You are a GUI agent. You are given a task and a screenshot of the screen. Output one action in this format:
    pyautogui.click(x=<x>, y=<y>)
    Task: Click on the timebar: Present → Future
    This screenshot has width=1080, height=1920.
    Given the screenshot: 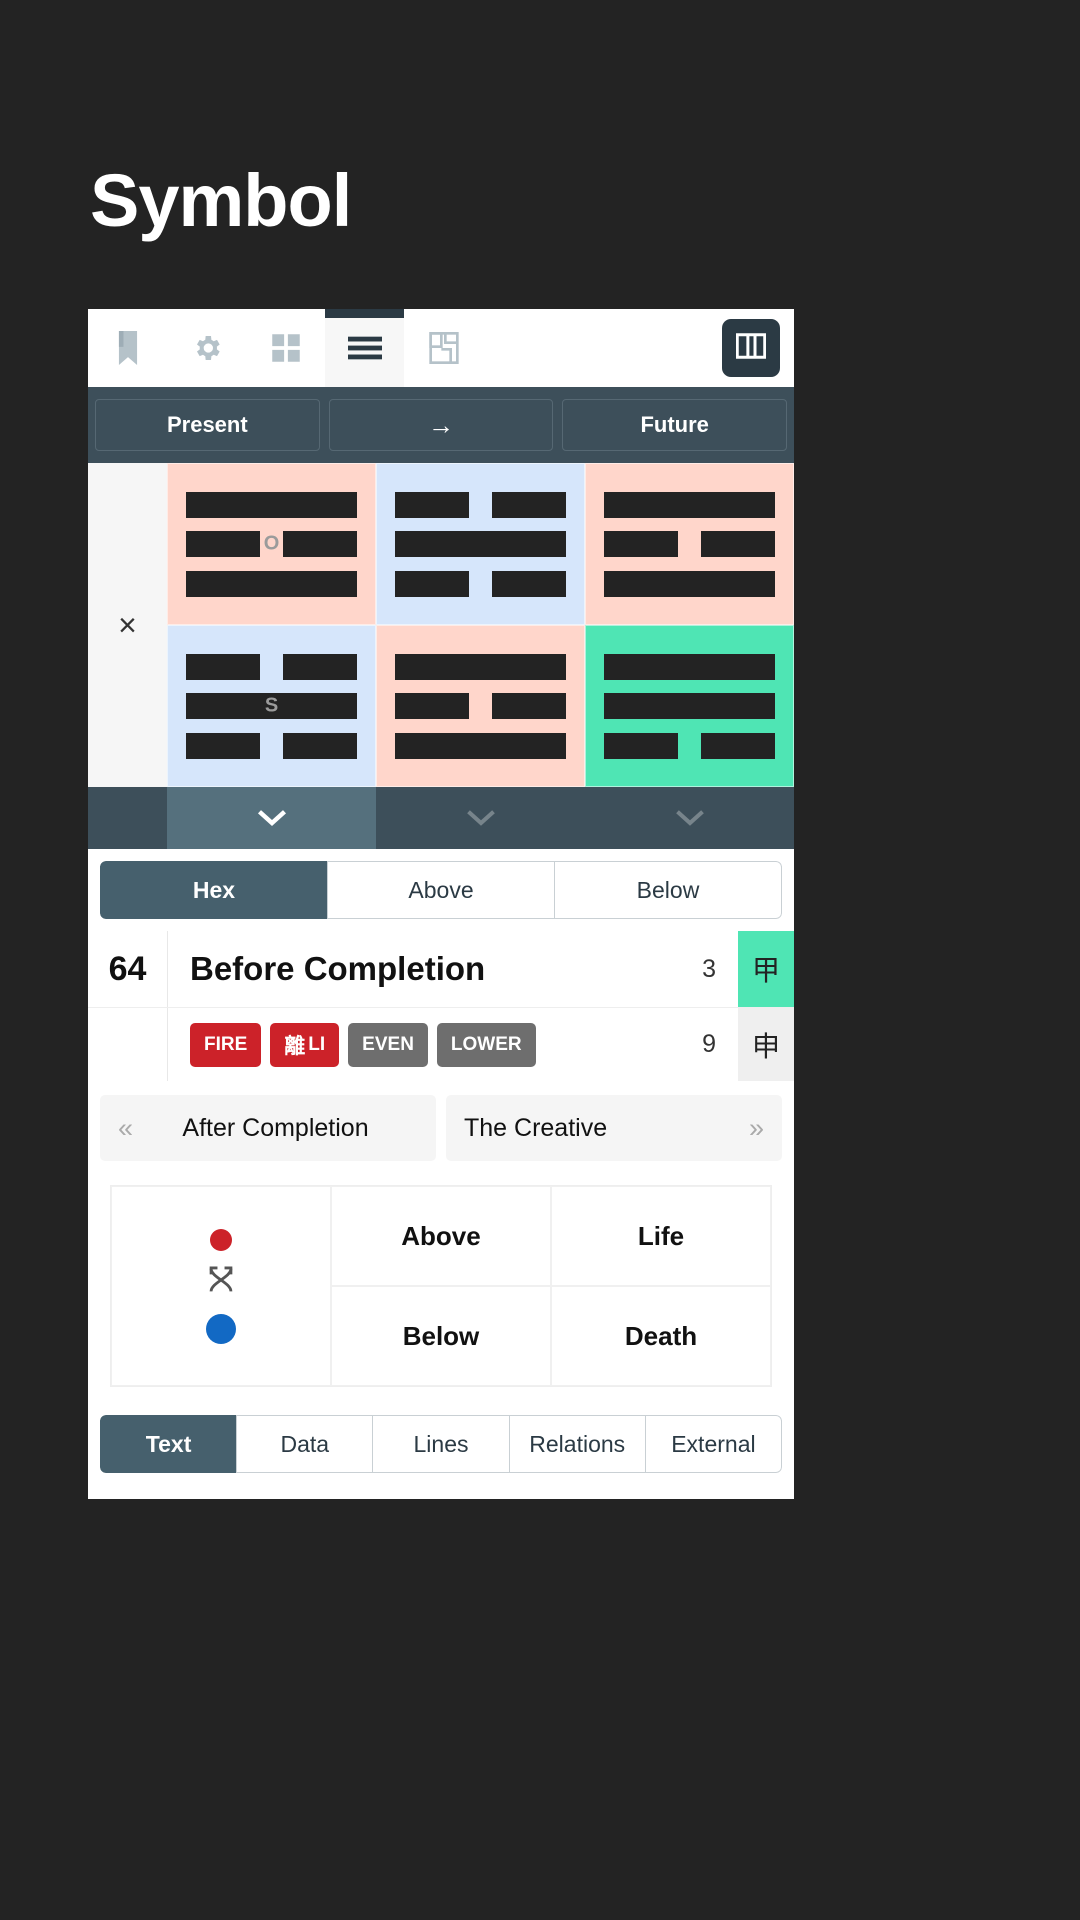 What is the action you would take?
    pyautogui.click(x=441, y=425)
    